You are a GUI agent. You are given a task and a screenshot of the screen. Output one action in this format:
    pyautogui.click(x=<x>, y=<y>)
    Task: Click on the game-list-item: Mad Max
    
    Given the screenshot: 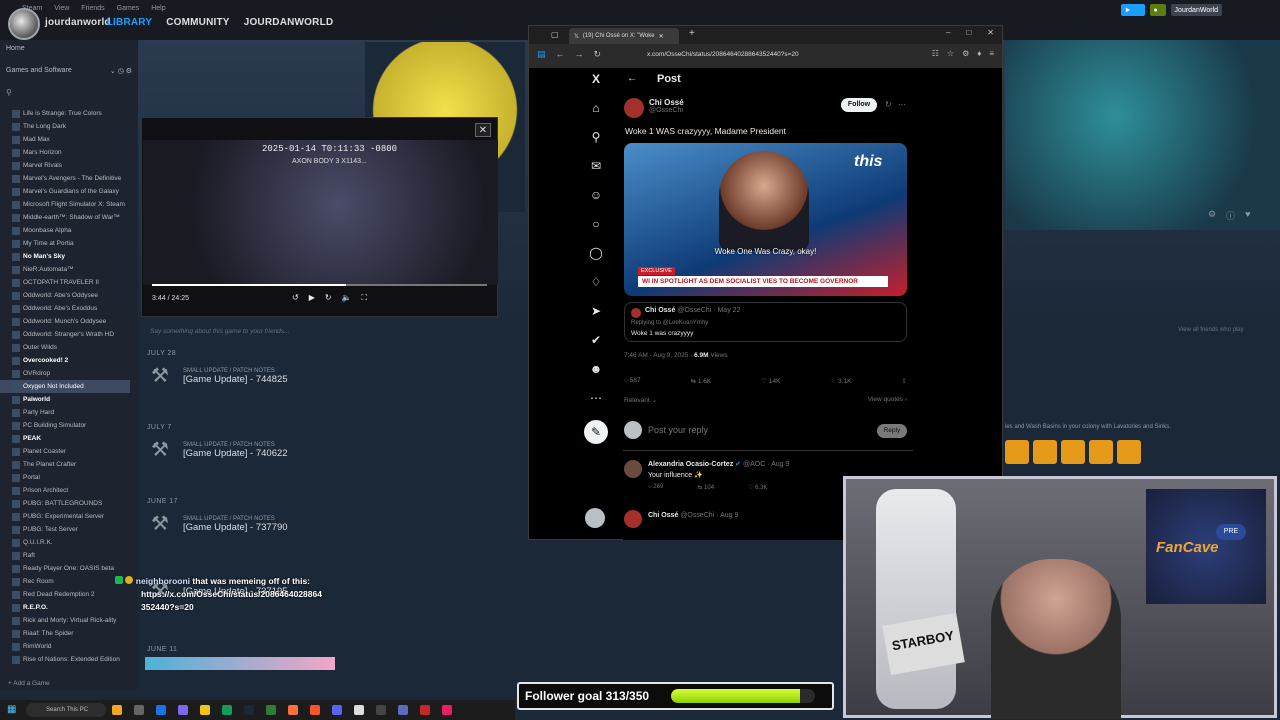 What is the action you would take?
    pyautogui.click(x=65, y=139)
    